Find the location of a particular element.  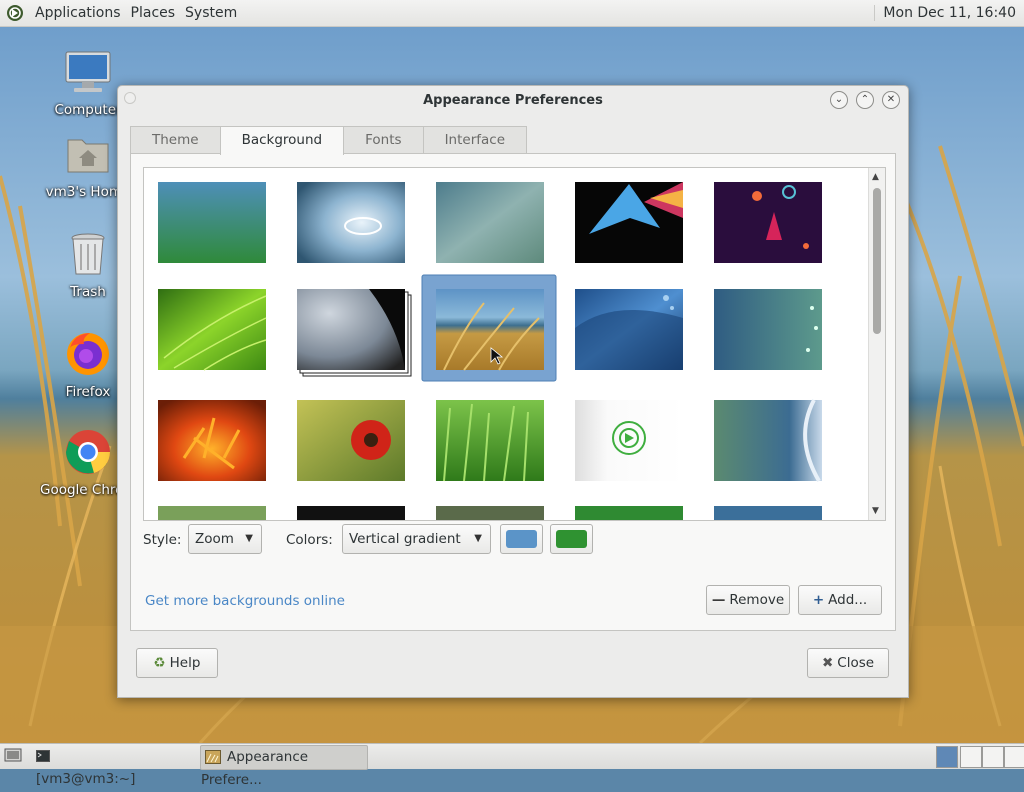

help-button-label: Help is located at coordinates (185, 663).